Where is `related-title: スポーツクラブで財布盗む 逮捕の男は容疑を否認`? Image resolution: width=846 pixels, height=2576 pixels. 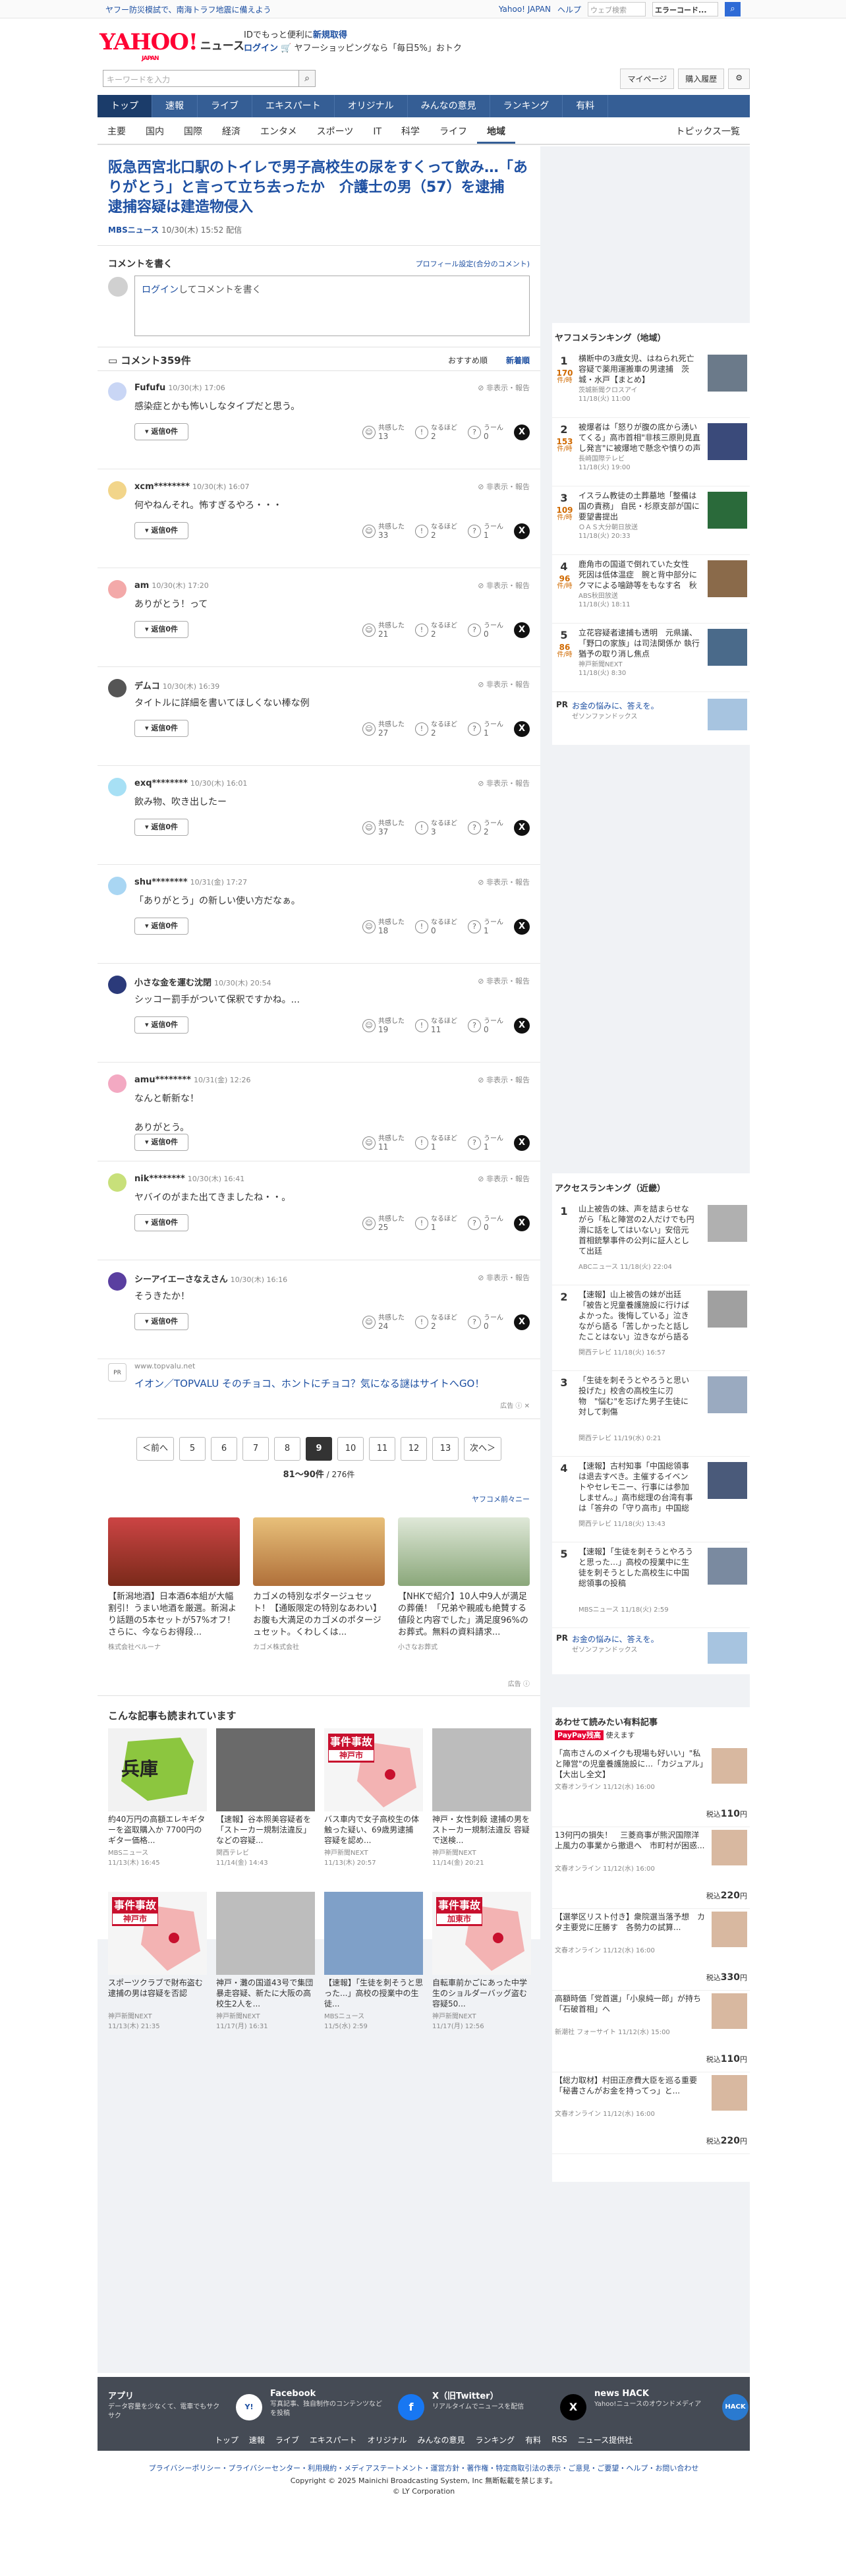 related-title: スポーツクラブで財布盗む 逮捕の男は容疑を否認 is located at coordinates (157, 1993).